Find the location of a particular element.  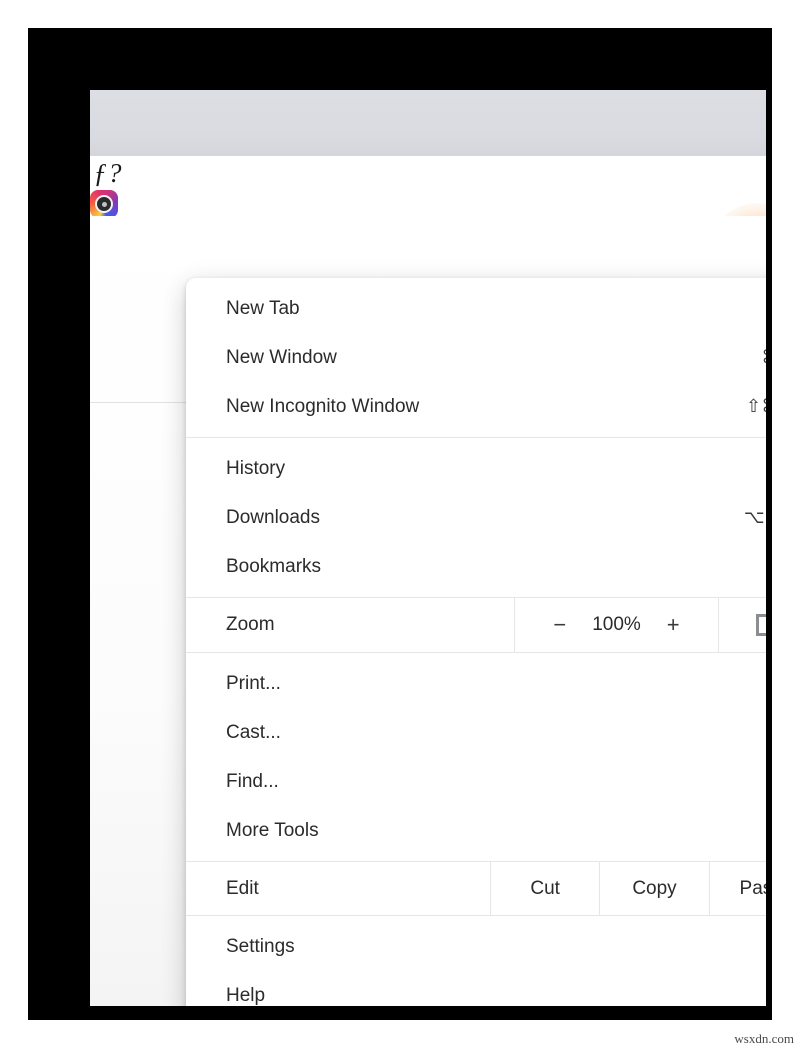

fullscreen-button is located at coordinates (742, 625).